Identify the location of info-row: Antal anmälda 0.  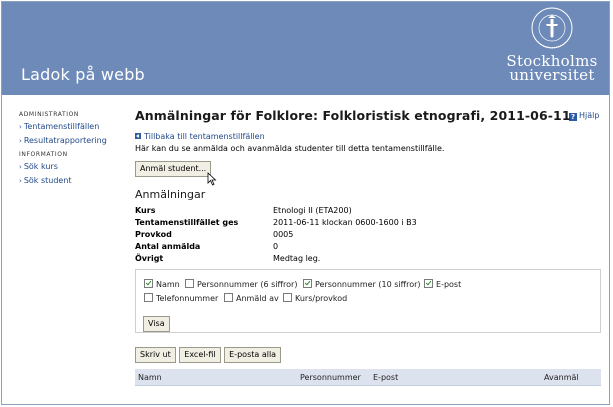
(276, 248).